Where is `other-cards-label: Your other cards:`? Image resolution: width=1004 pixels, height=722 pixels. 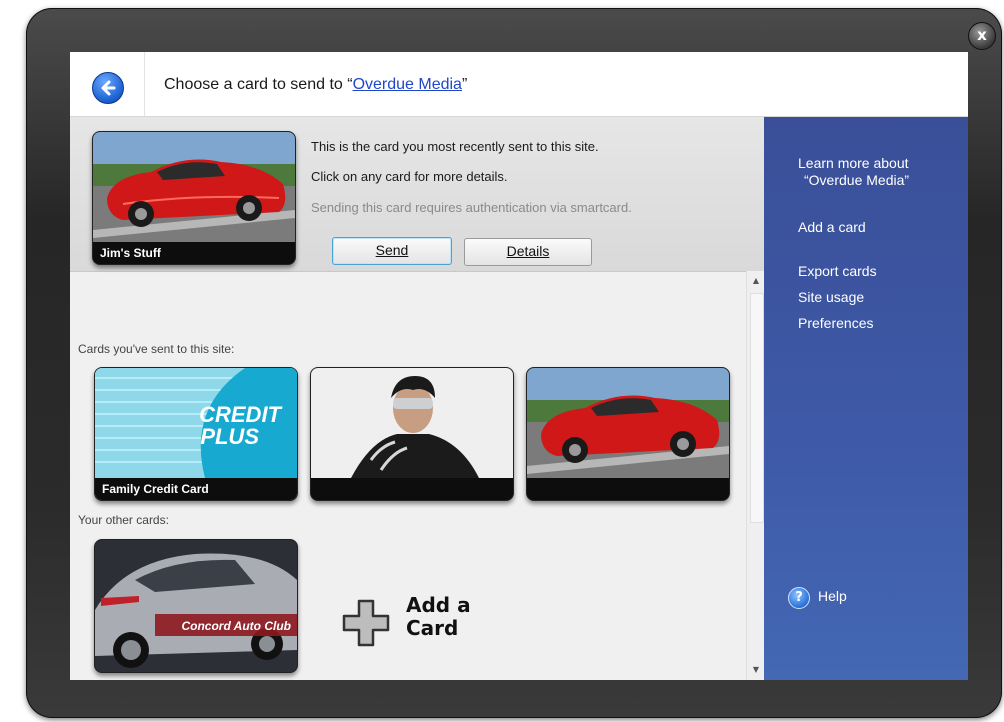 other-cards-label: Your other cards: is located at coordinates (123, 520).